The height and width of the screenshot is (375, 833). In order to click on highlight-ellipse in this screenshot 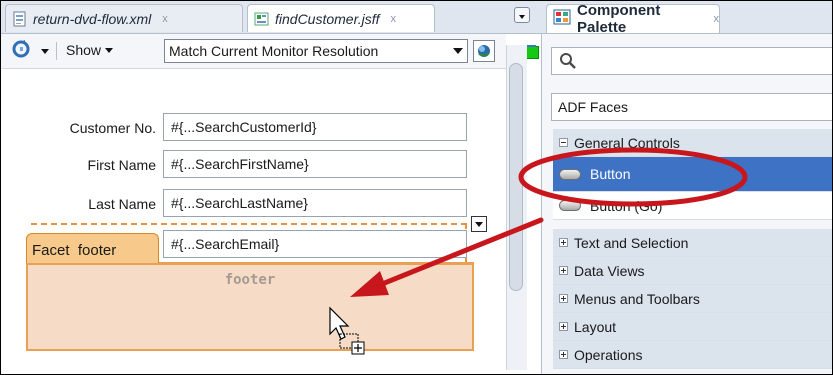, I will do `click(633, 177)`.